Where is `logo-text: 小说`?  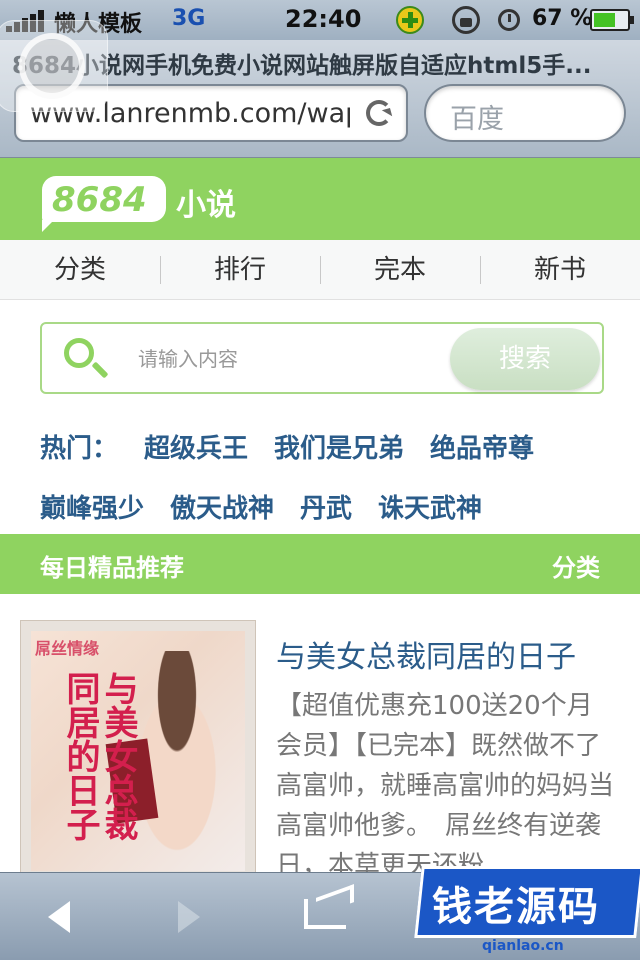
logo-text: 小说 is located at coordinates (206, 205).